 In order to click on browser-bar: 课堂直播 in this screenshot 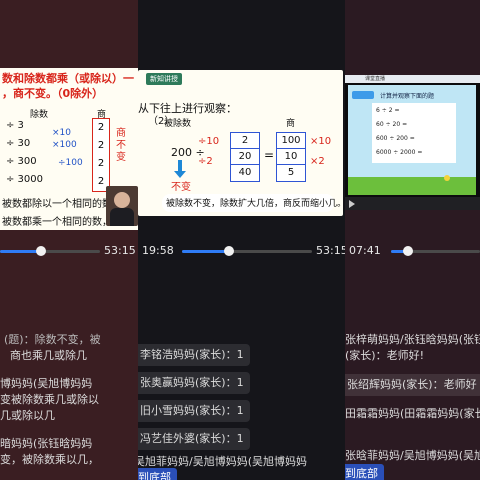, I will do `click(412, 79)`.